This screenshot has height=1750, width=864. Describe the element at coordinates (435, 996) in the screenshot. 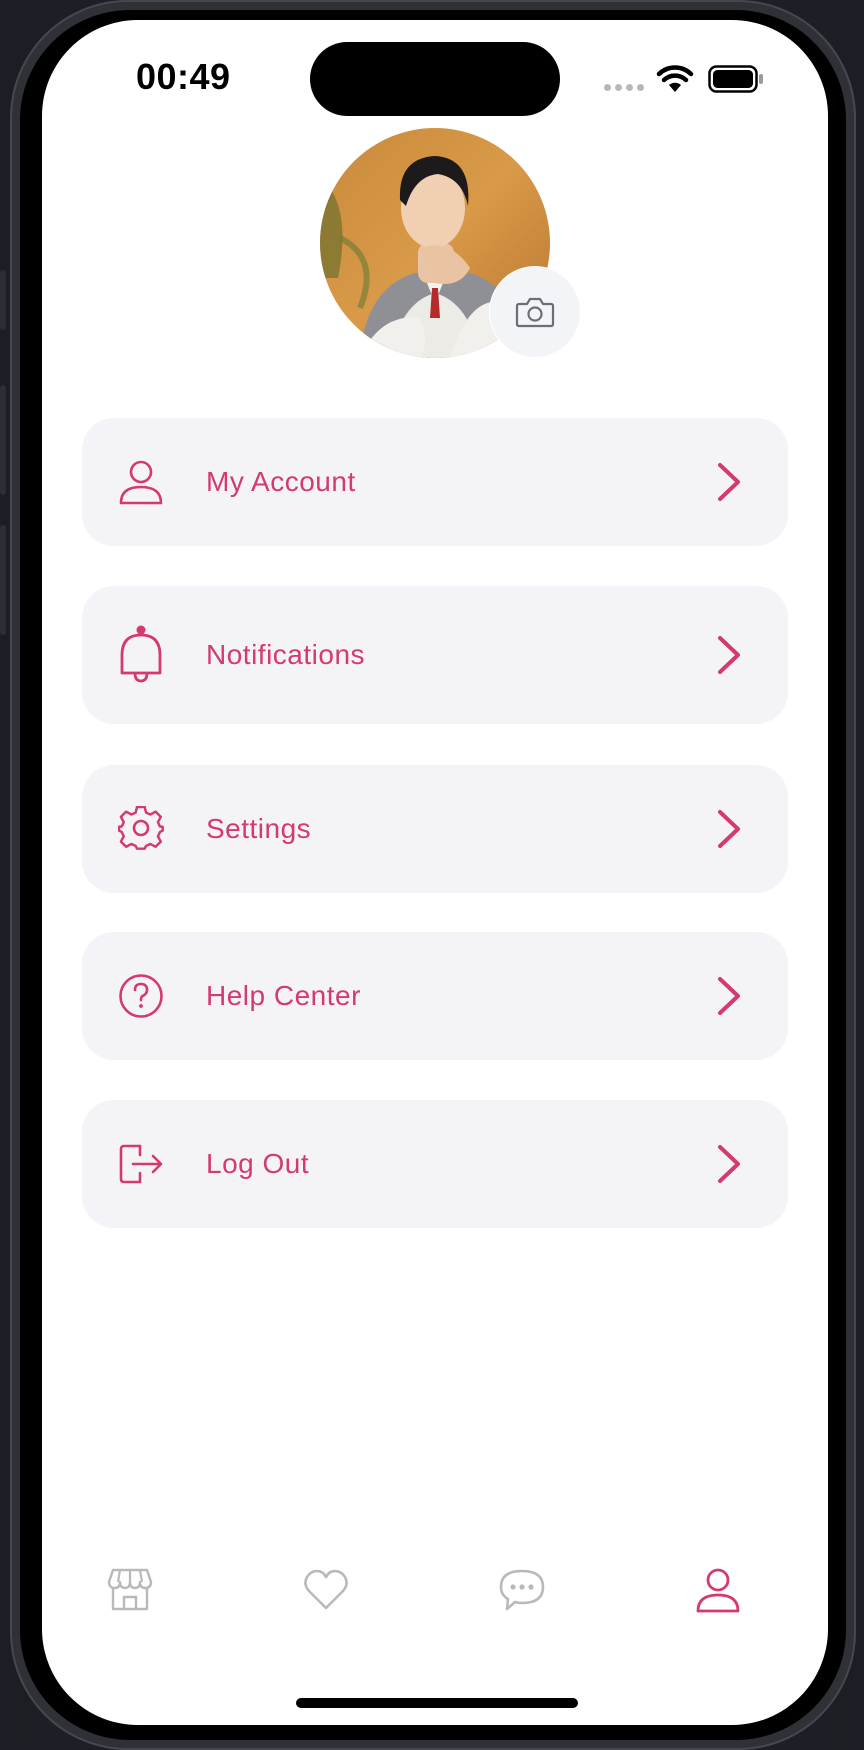

I see `menu-item-help-center: Help Center` at that location.